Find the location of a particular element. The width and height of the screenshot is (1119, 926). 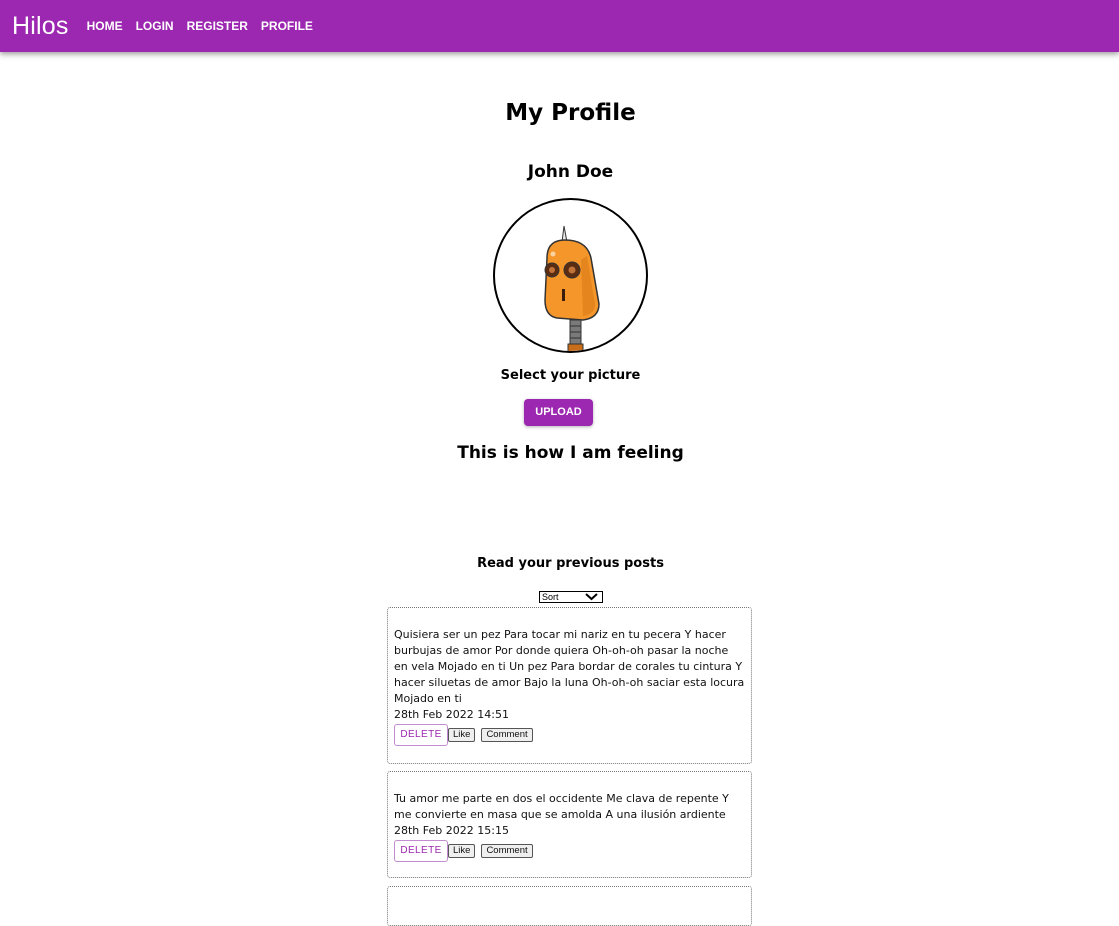

app-bar: Hilos HOME LOGIN REGISTER PROFILE is located at coordinates (559, 26).